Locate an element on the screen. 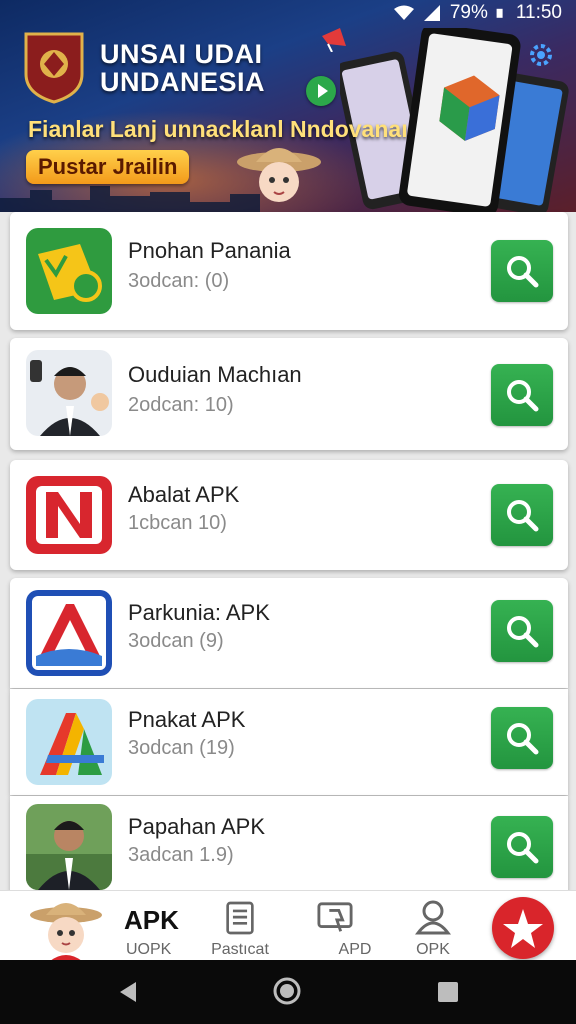 The width and height of the screenshot is (576, 1024). banner-subtitle: Fianlar Lanj unnacklanl Nndovanaı is located at coordinates (218, 129).